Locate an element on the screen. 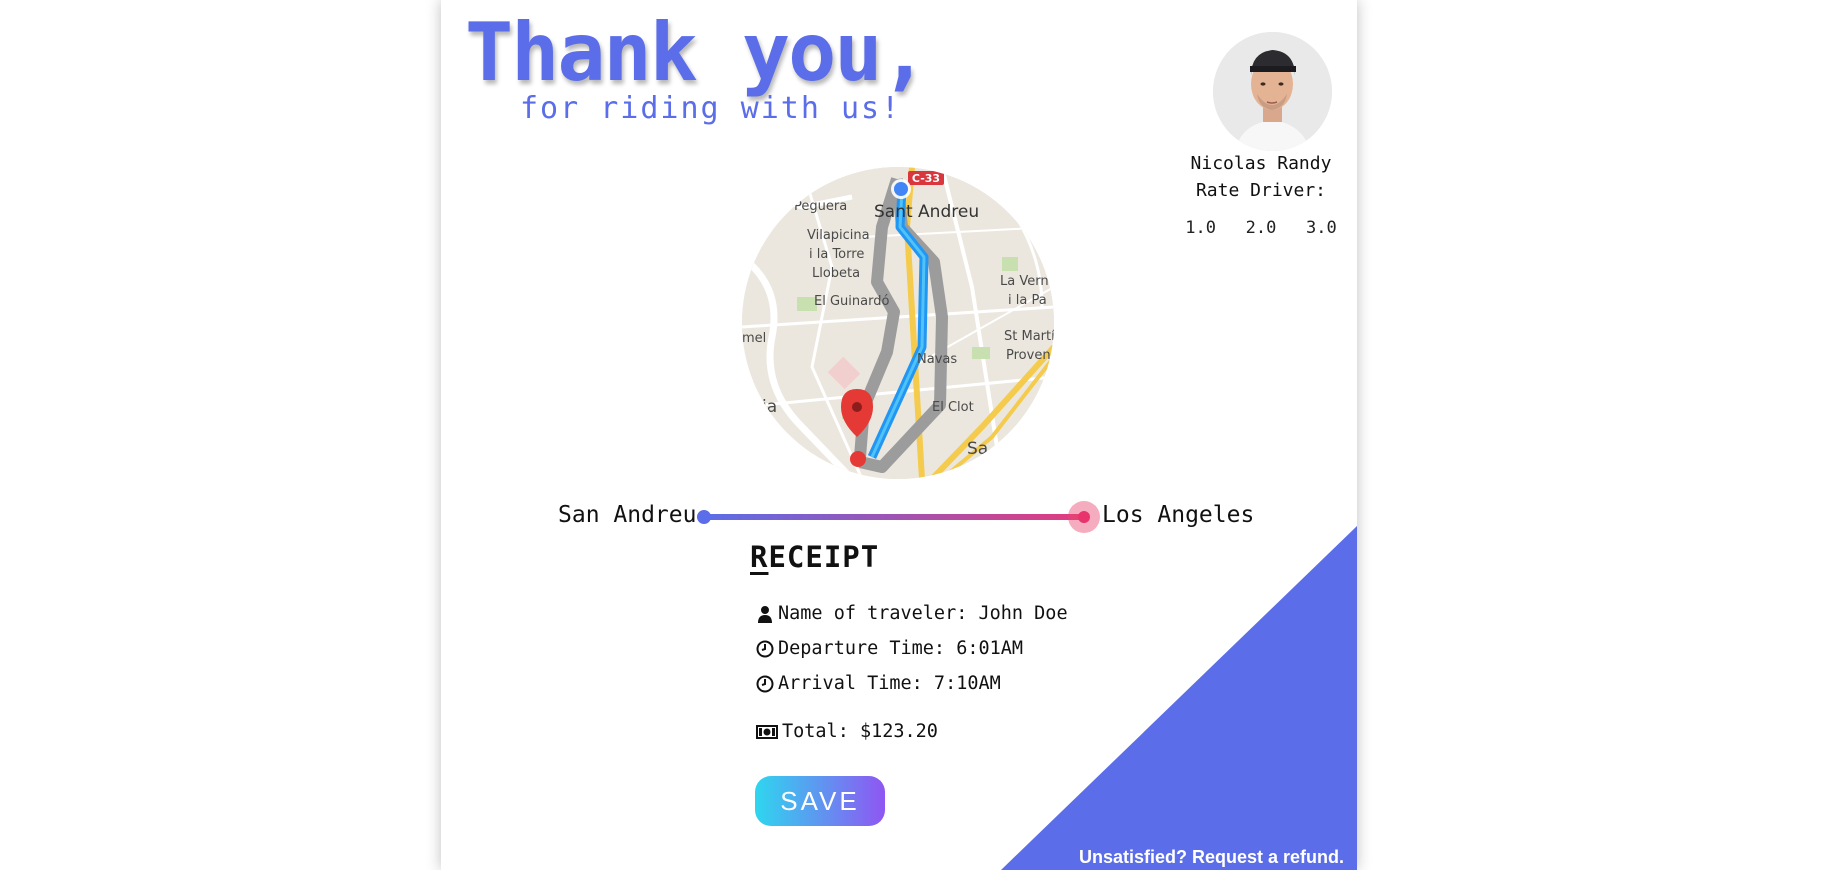 The height and width of the screenshot is (870, 1830). map-label-peguera: Peguera is located at coordinates (820, 206).